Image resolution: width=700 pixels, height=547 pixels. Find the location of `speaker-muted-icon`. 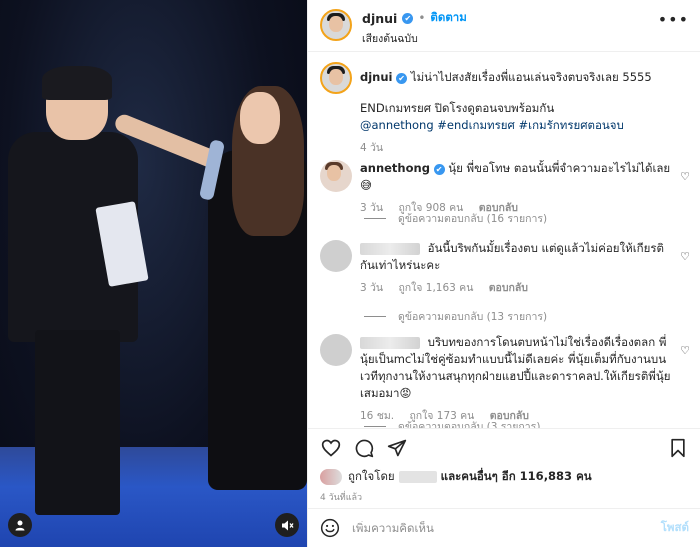

speaker-muted-icon is located at coordinates (287, 525).